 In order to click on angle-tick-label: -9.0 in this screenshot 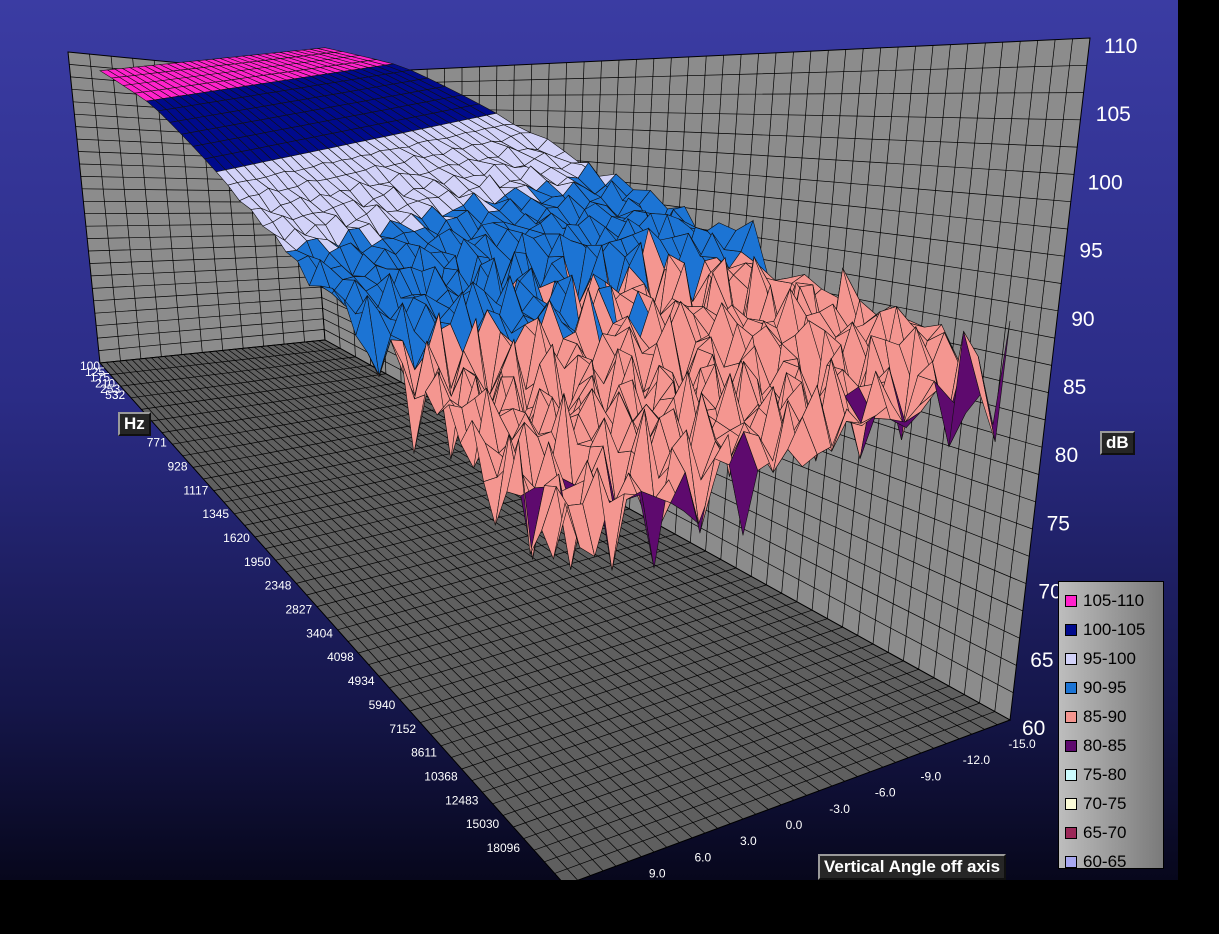, I will do `click(930, 776)`.